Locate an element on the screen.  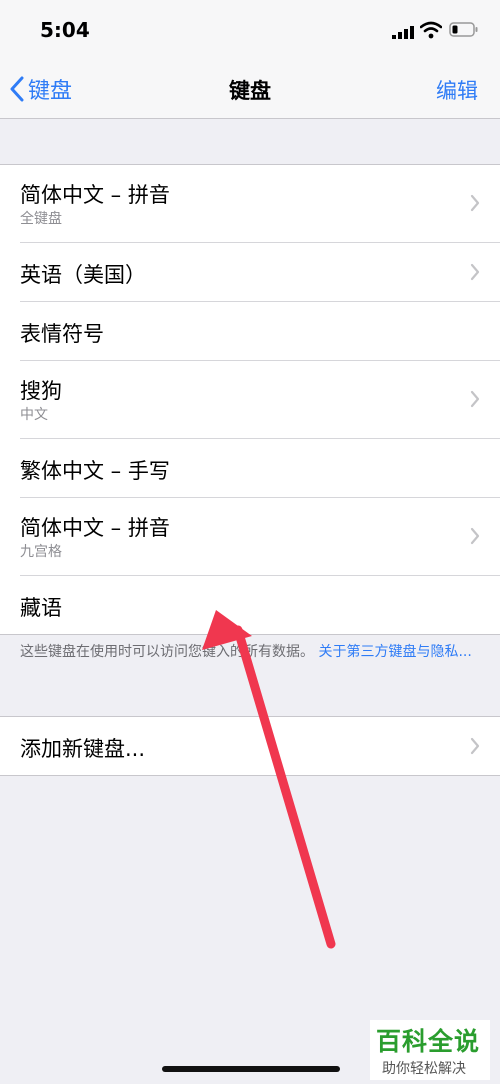
watermark: 百科全说 助你轻松解决 is located at coordinates (430, 1050).